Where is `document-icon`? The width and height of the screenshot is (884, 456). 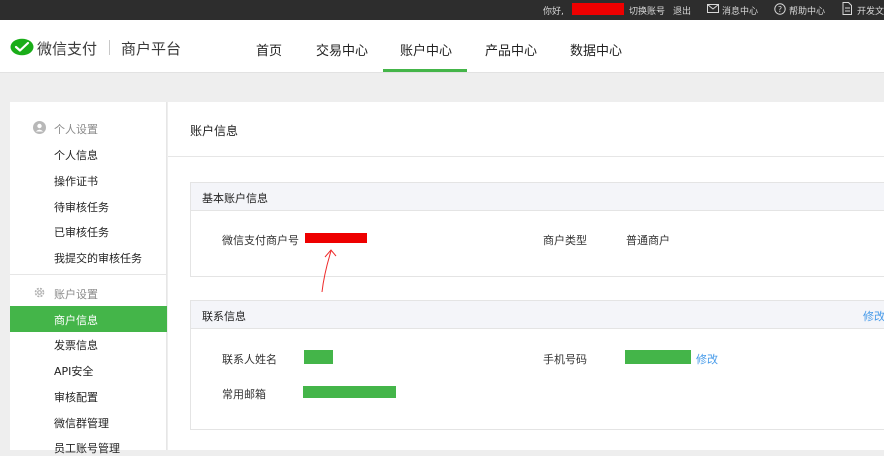 document-icon is located at coordinates (847, 8).